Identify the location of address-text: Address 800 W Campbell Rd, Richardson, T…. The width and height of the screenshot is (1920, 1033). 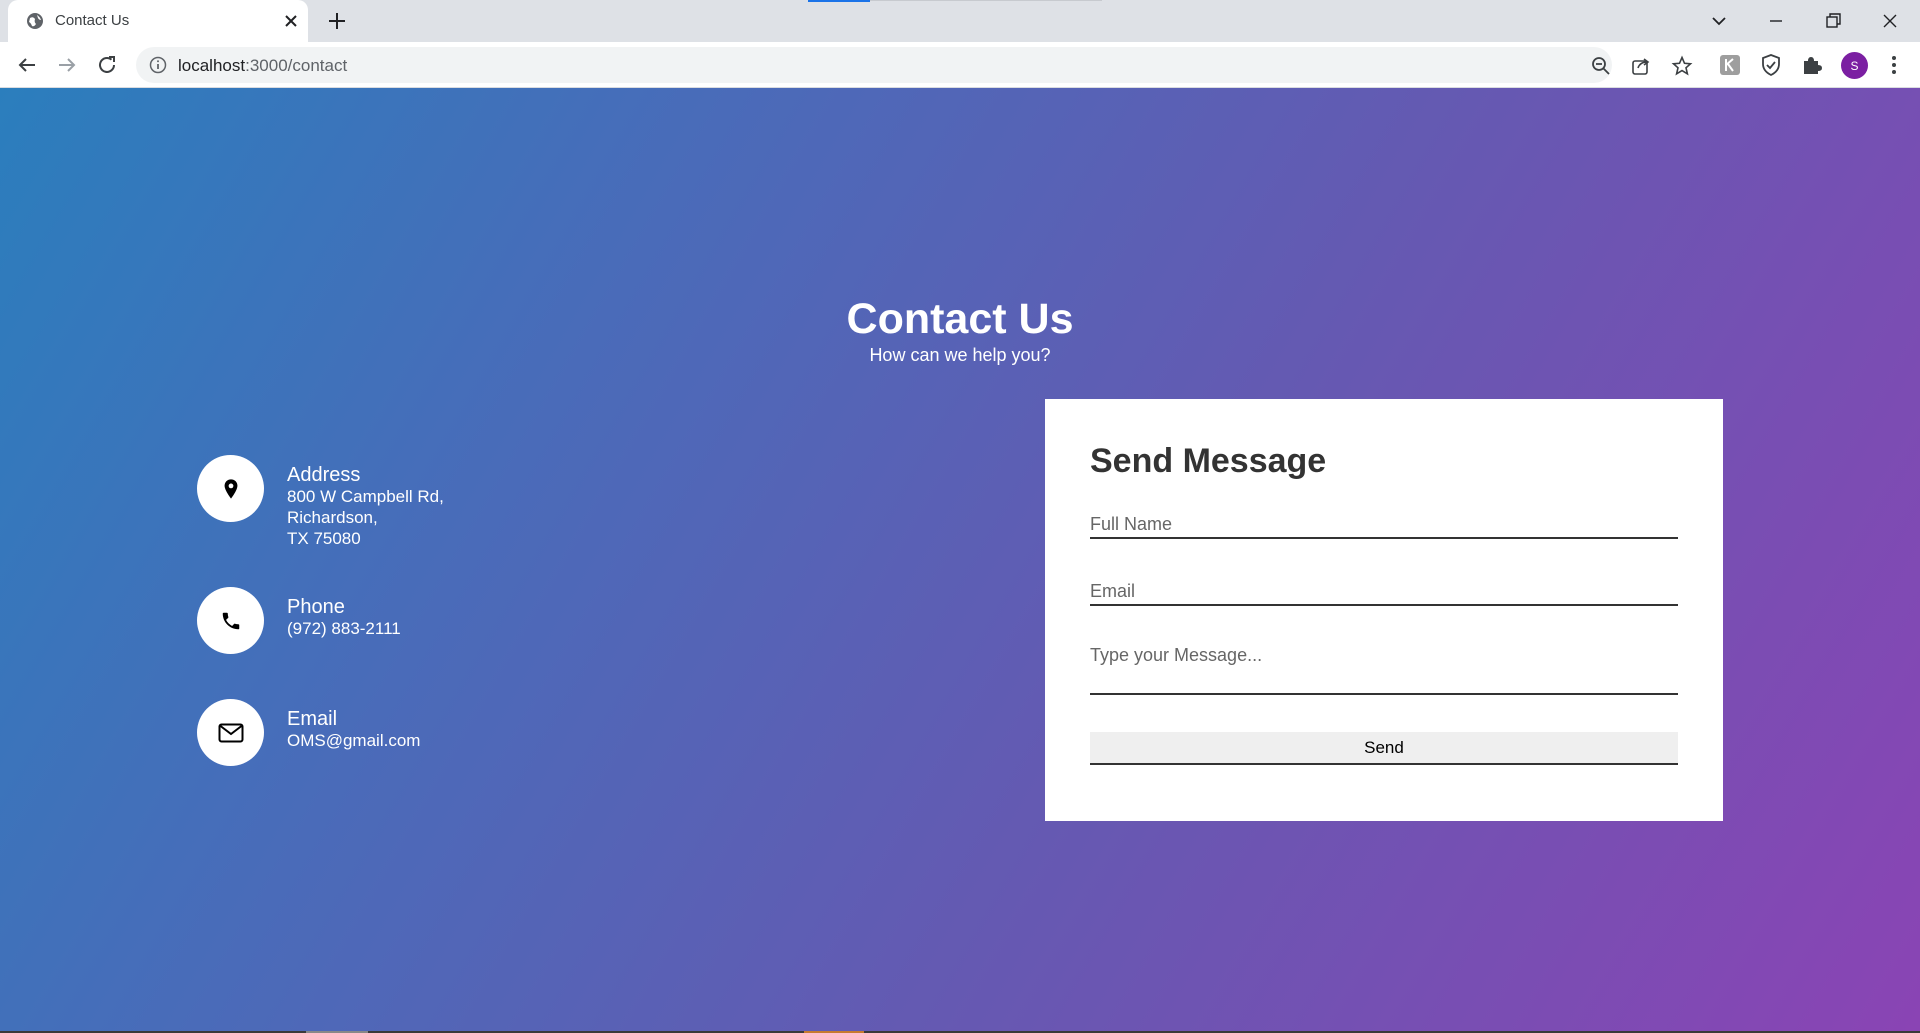
(365, 506).